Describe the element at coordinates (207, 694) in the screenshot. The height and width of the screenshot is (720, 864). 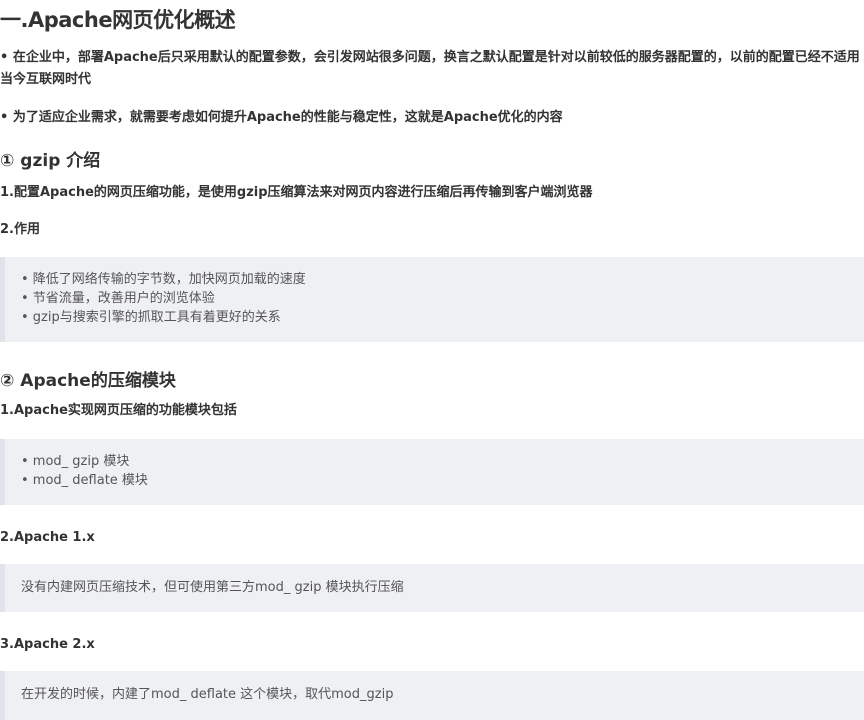
I see `note-text: 在开发的时候，内建了mod_ deflate 这个模块，取代mod_gzip` at that location.